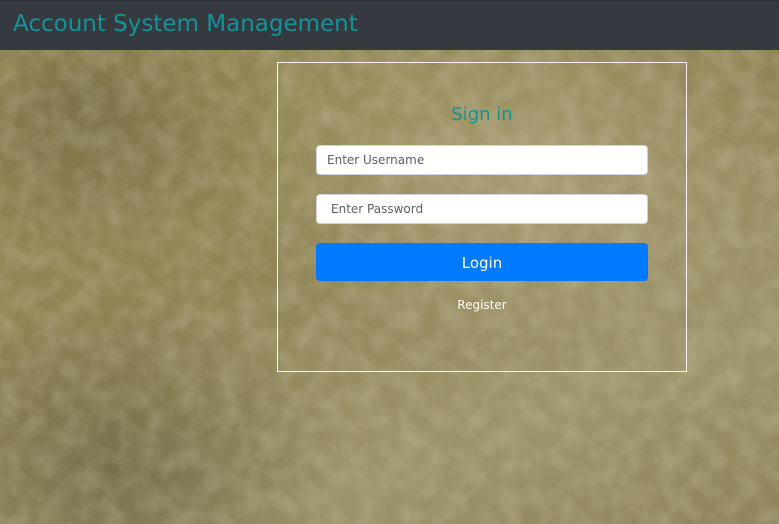 The image size is (779, 524). Describe the element at coordinates (482, 160) in the screenshot. I see `username-input` at that location.